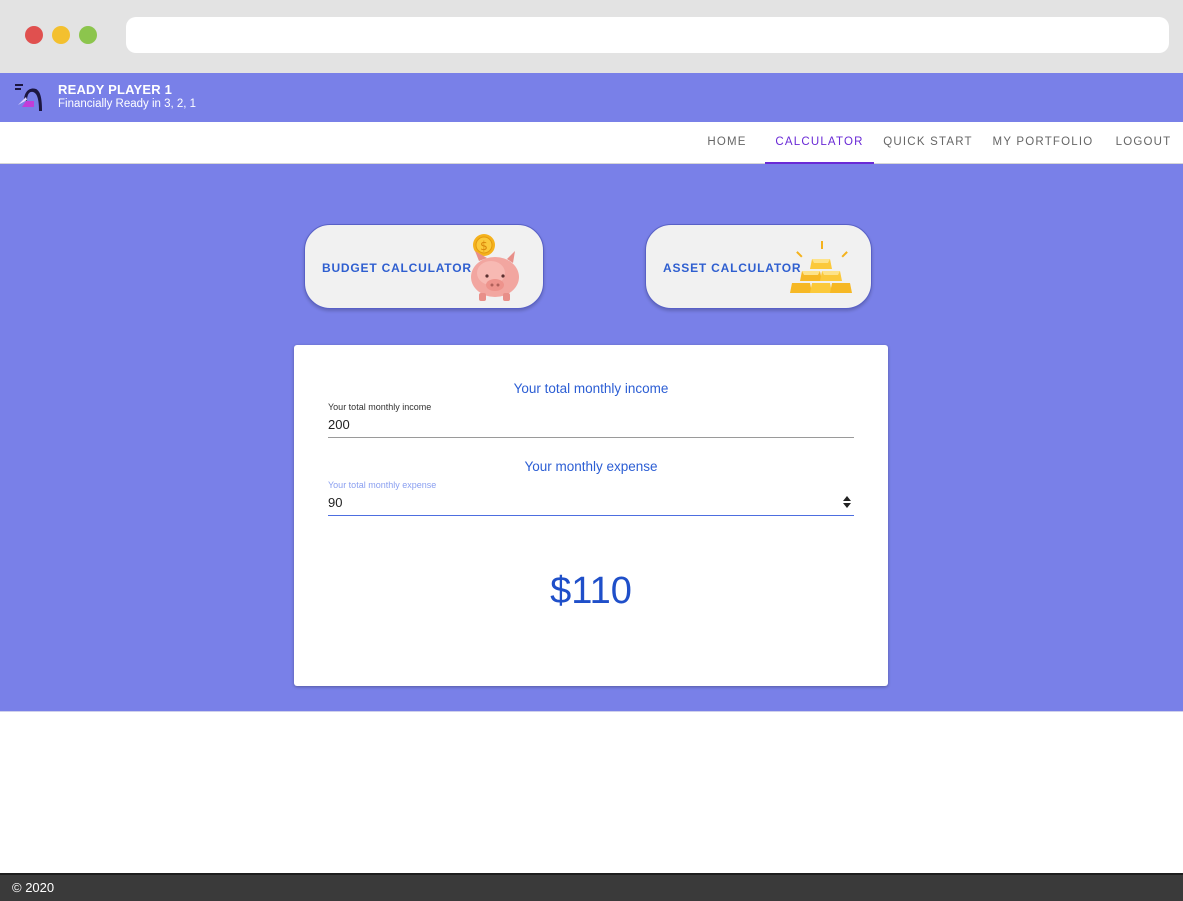  I want to click on close-window-button, so click(34, 35).